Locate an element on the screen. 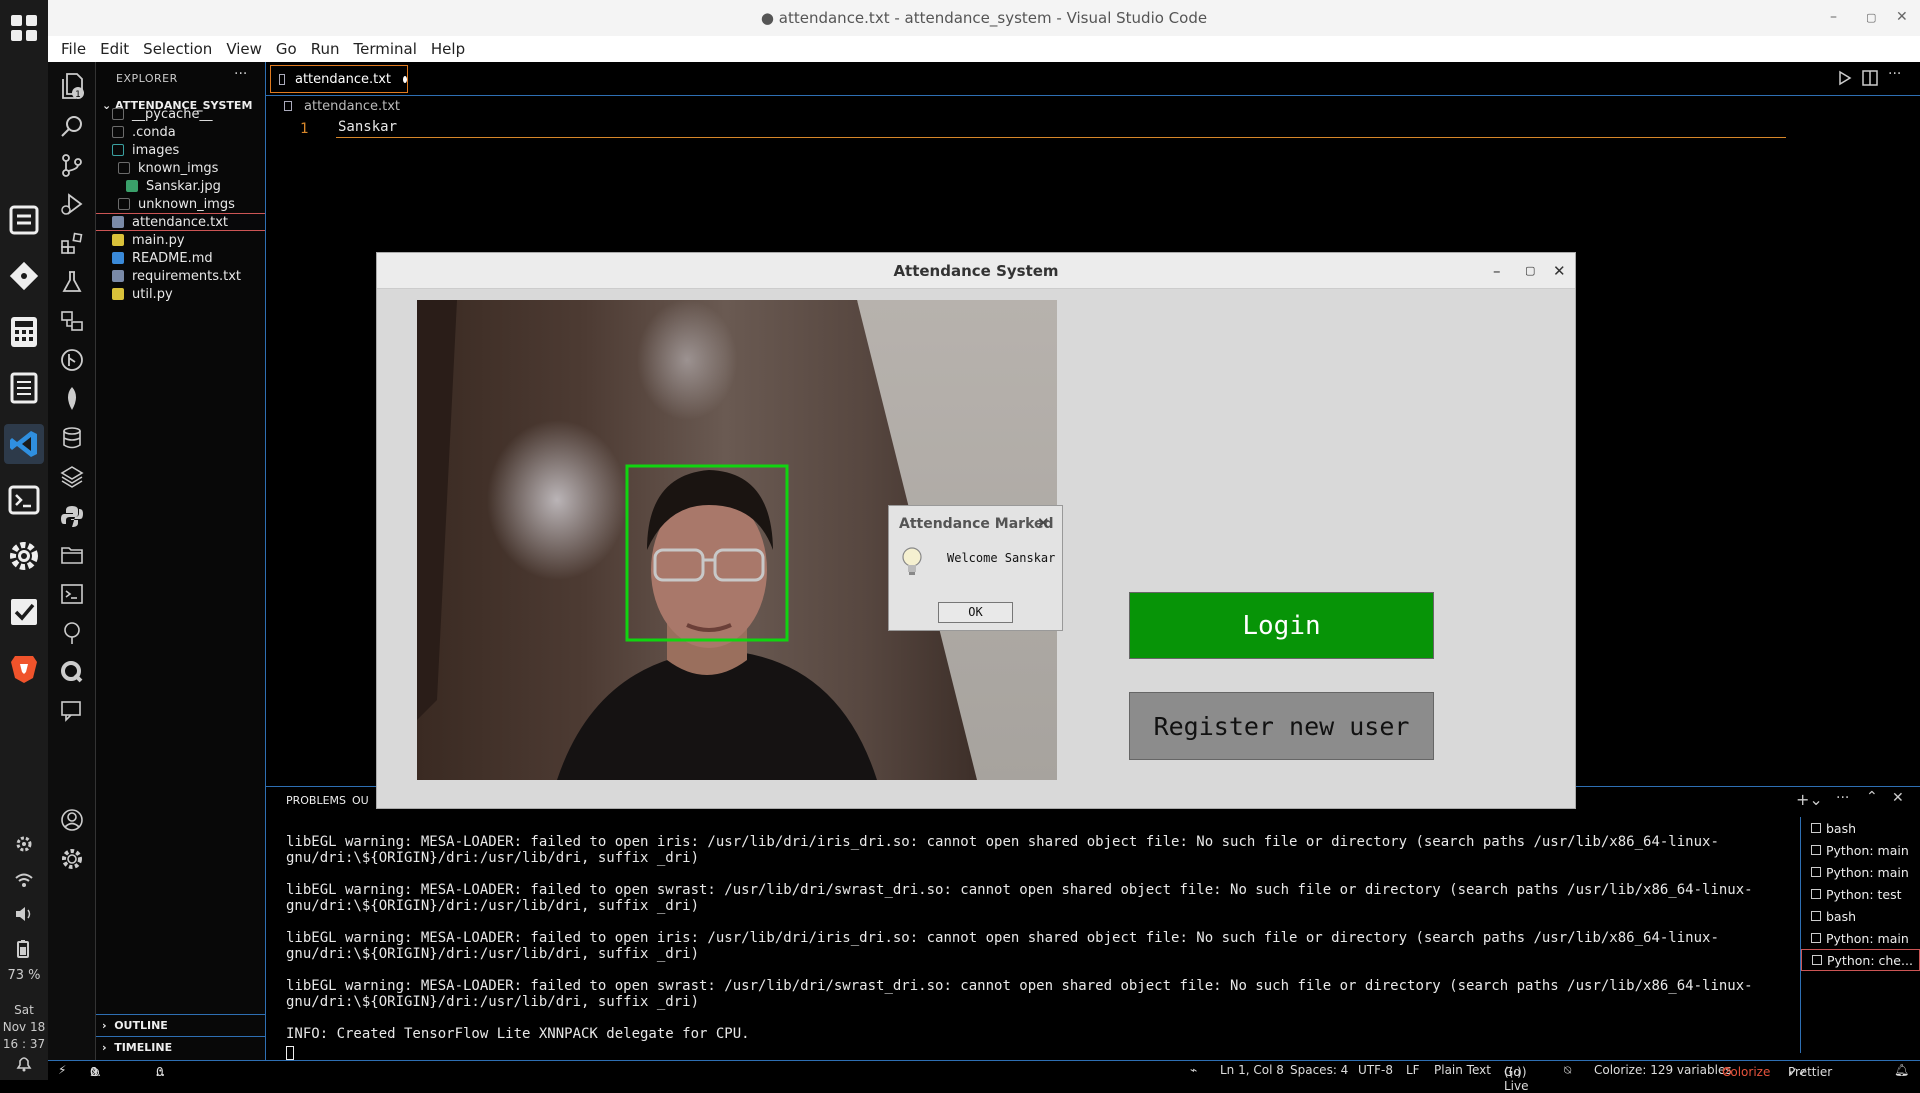 This screenshot has height=1093, width=1920. tree-item: Sanskar.jpg is located at coordinates (180, 186).